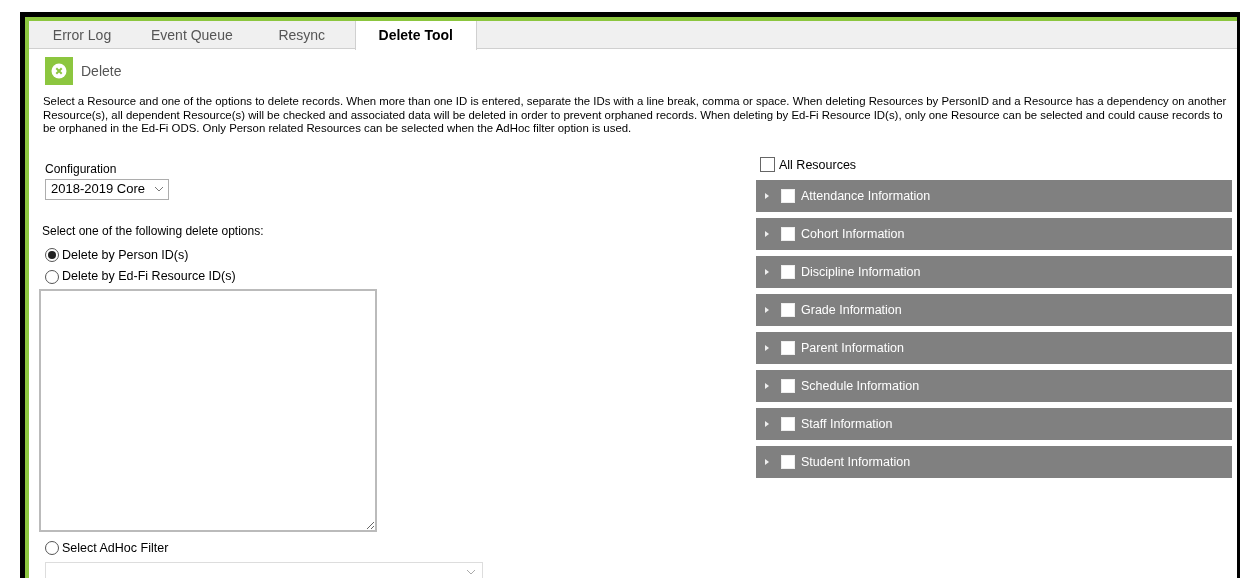 The height and width of the screenshot is (578, 1247). Describe the element at coordinates (267, 255) in the screenshot. I see `radio-option: Delete by Person ID(s)` at that location.